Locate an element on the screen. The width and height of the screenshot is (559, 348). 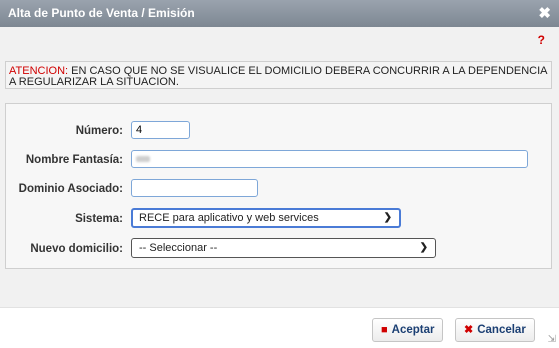
aceptar-button: ■ Aceptar is located at coordinates (408, 330).